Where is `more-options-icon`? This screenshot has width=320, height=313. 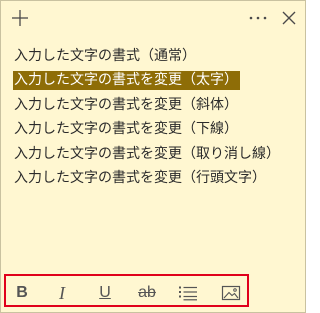 more-options-icon is located at coordinates (258, 18).